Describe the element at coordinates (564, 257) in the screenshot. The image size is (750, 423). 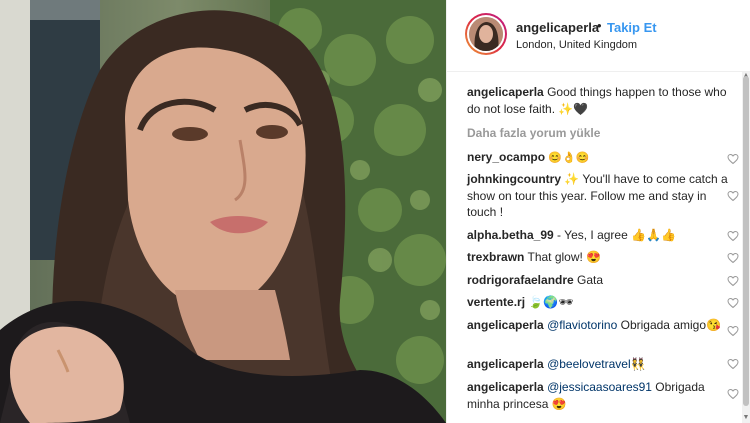
I see `comment-text: That glow! 😍` at that location.